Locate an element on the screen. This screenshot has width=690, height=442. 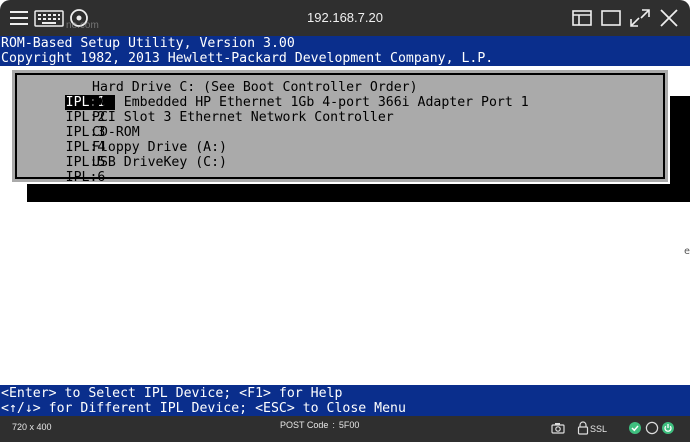
ipl-id: IPL:6 is located at coordinates (85, 177).